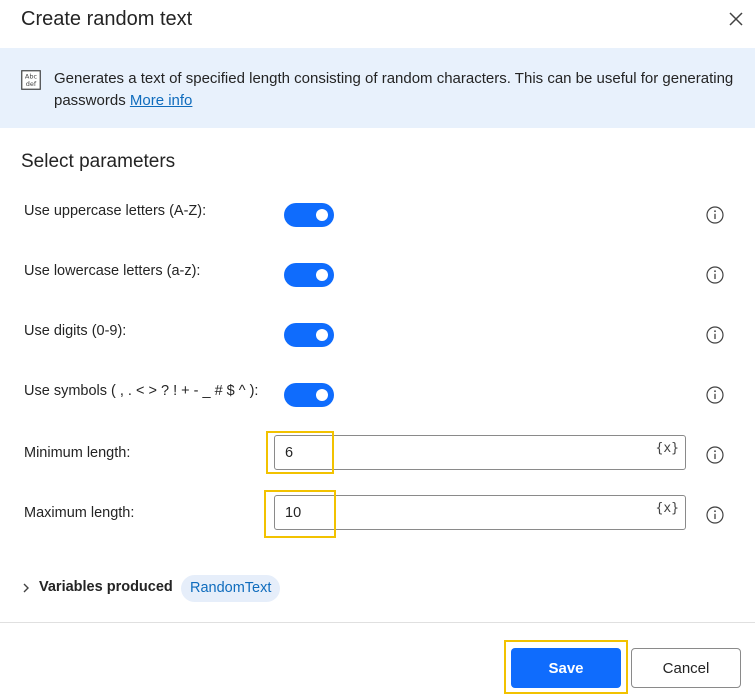  What do you see at coordinates (231, 588) in the screenshot?
I see `variable-chip: RandomText` at bounding box center [231, 588].